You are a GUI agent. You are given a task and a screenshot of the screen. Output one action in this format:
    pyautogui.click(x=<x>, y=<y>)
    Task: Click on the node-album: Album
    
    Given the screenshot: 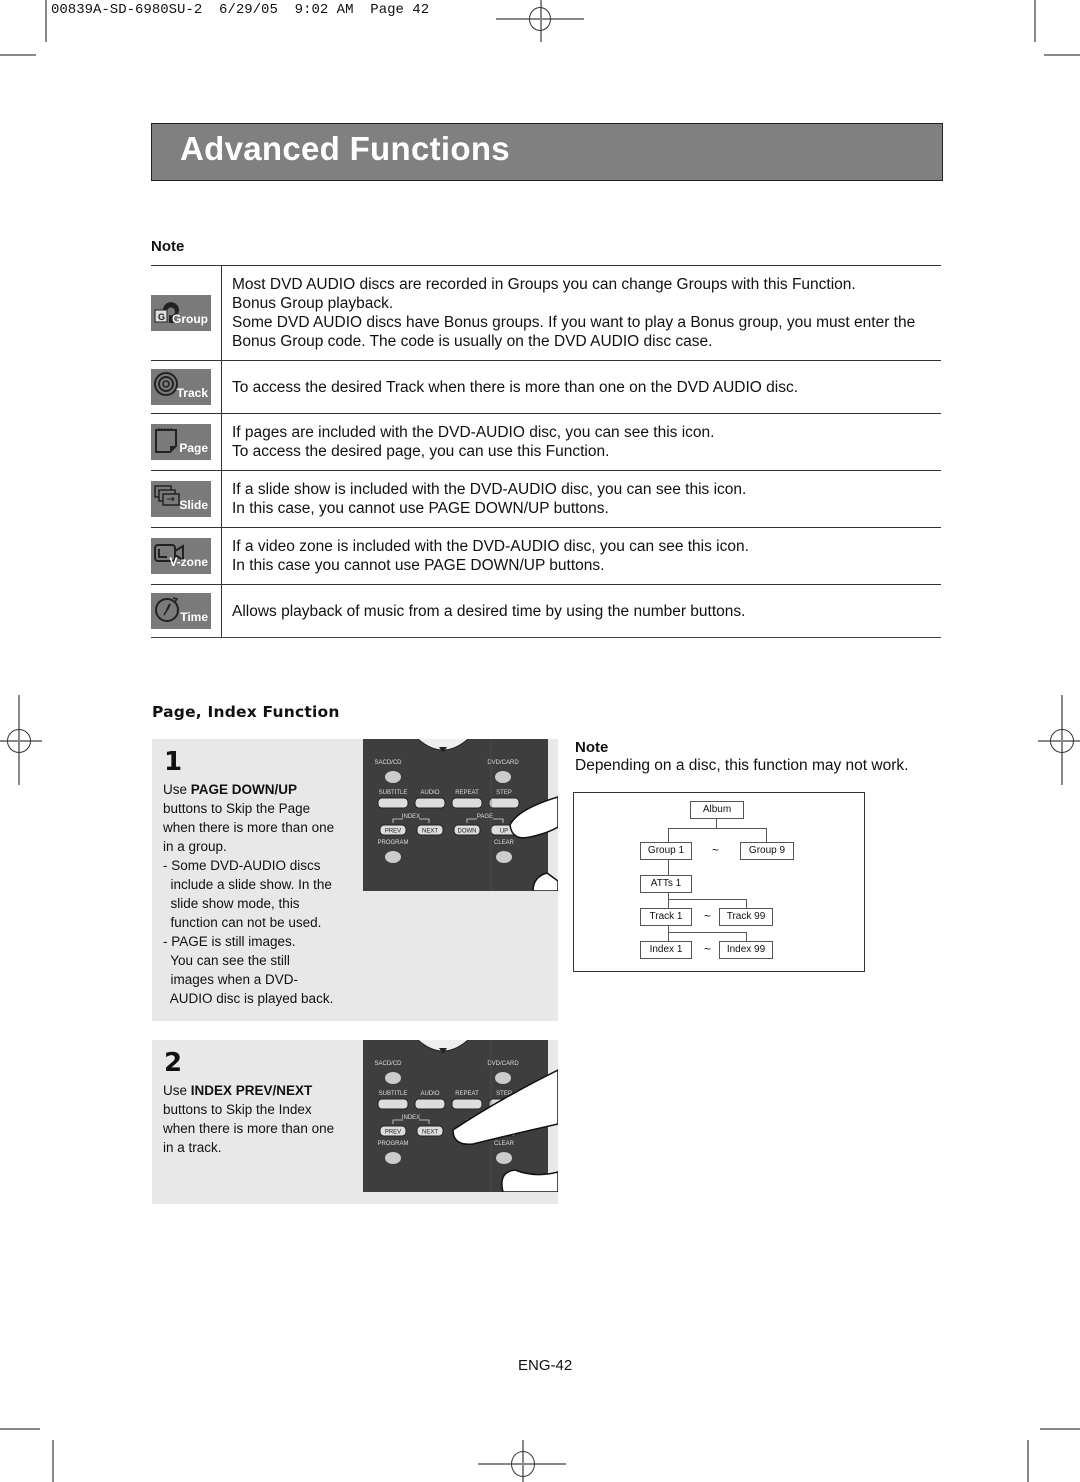 What is the action you would take?
    pyautogui.click(x=717, y=810)
    